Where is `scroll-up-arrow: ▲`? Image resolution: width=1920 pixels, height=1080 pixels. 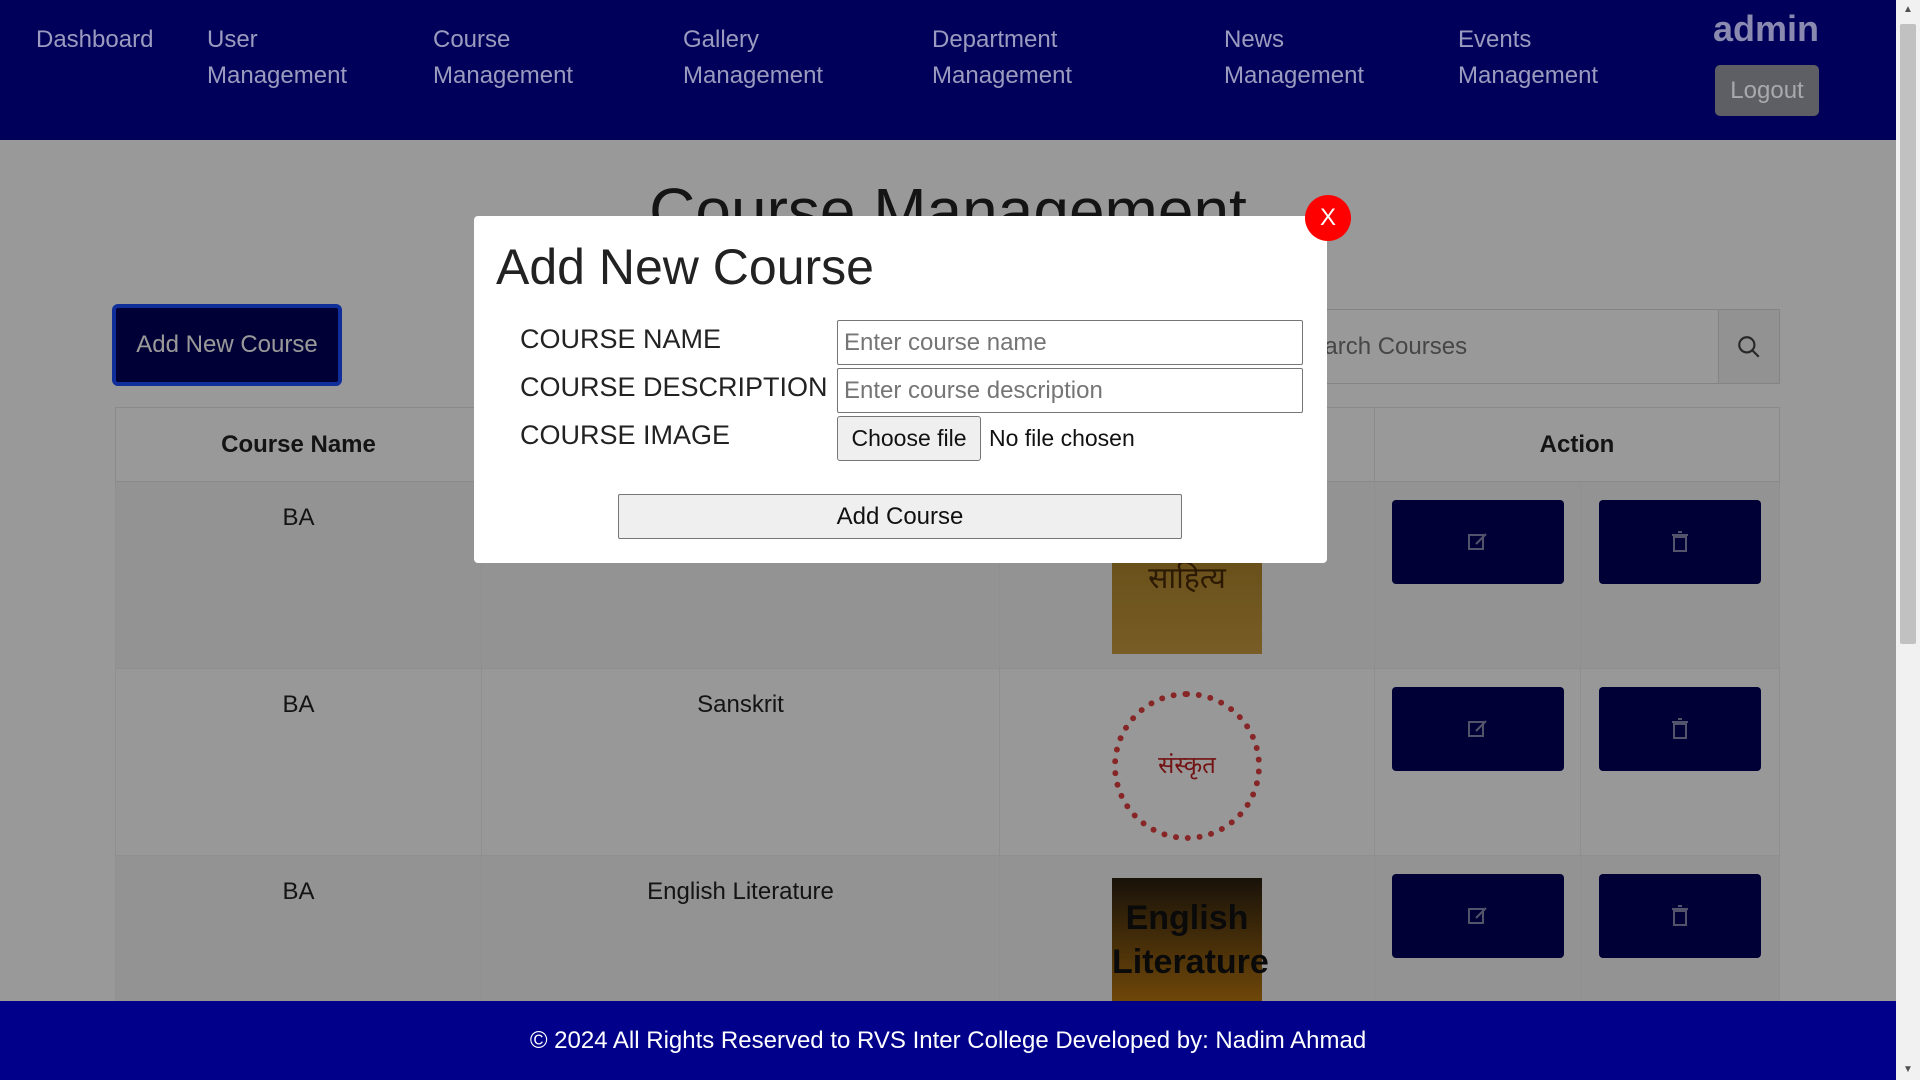 scroll-up-arrow: ▲ is located at coordinates (1908, 10).